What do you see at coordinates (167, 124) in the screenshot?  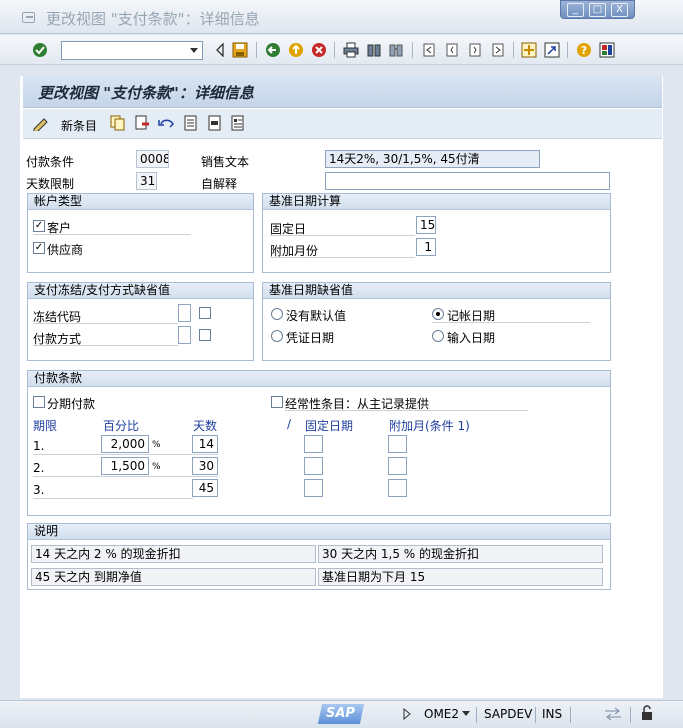 I see `undo-icon` at bounding box center [167, 124].